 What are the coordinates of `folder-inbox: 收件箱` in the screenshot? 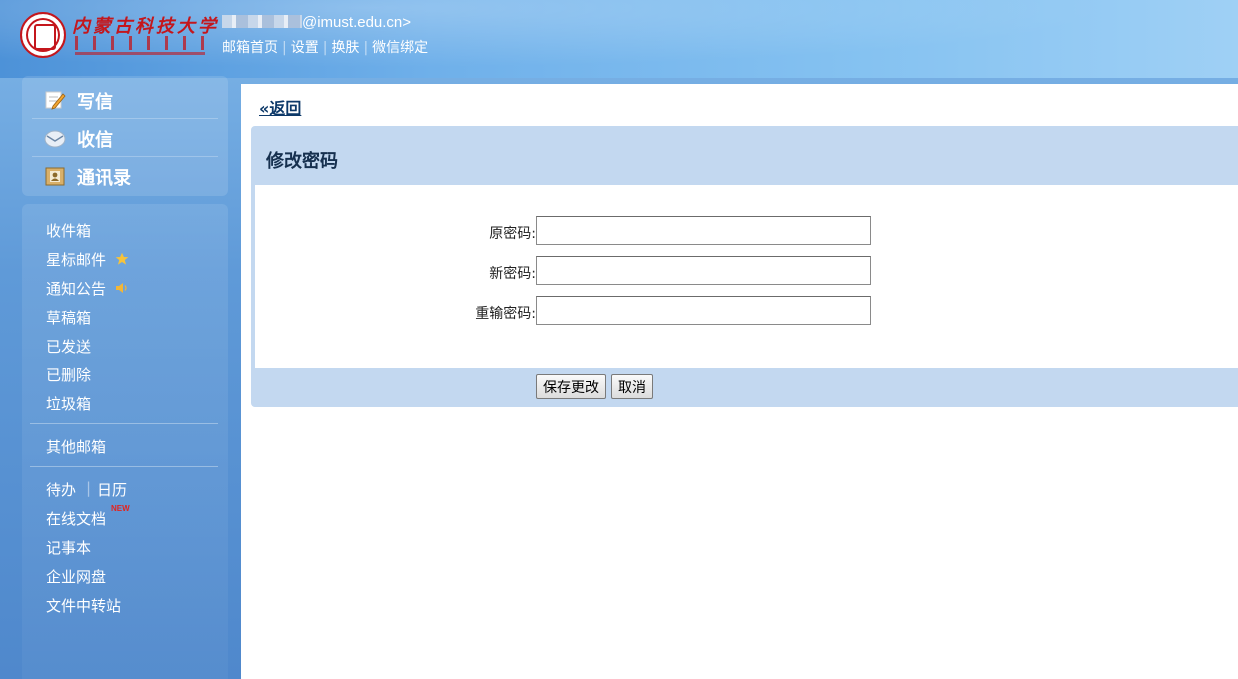 It's located at (68, 230).